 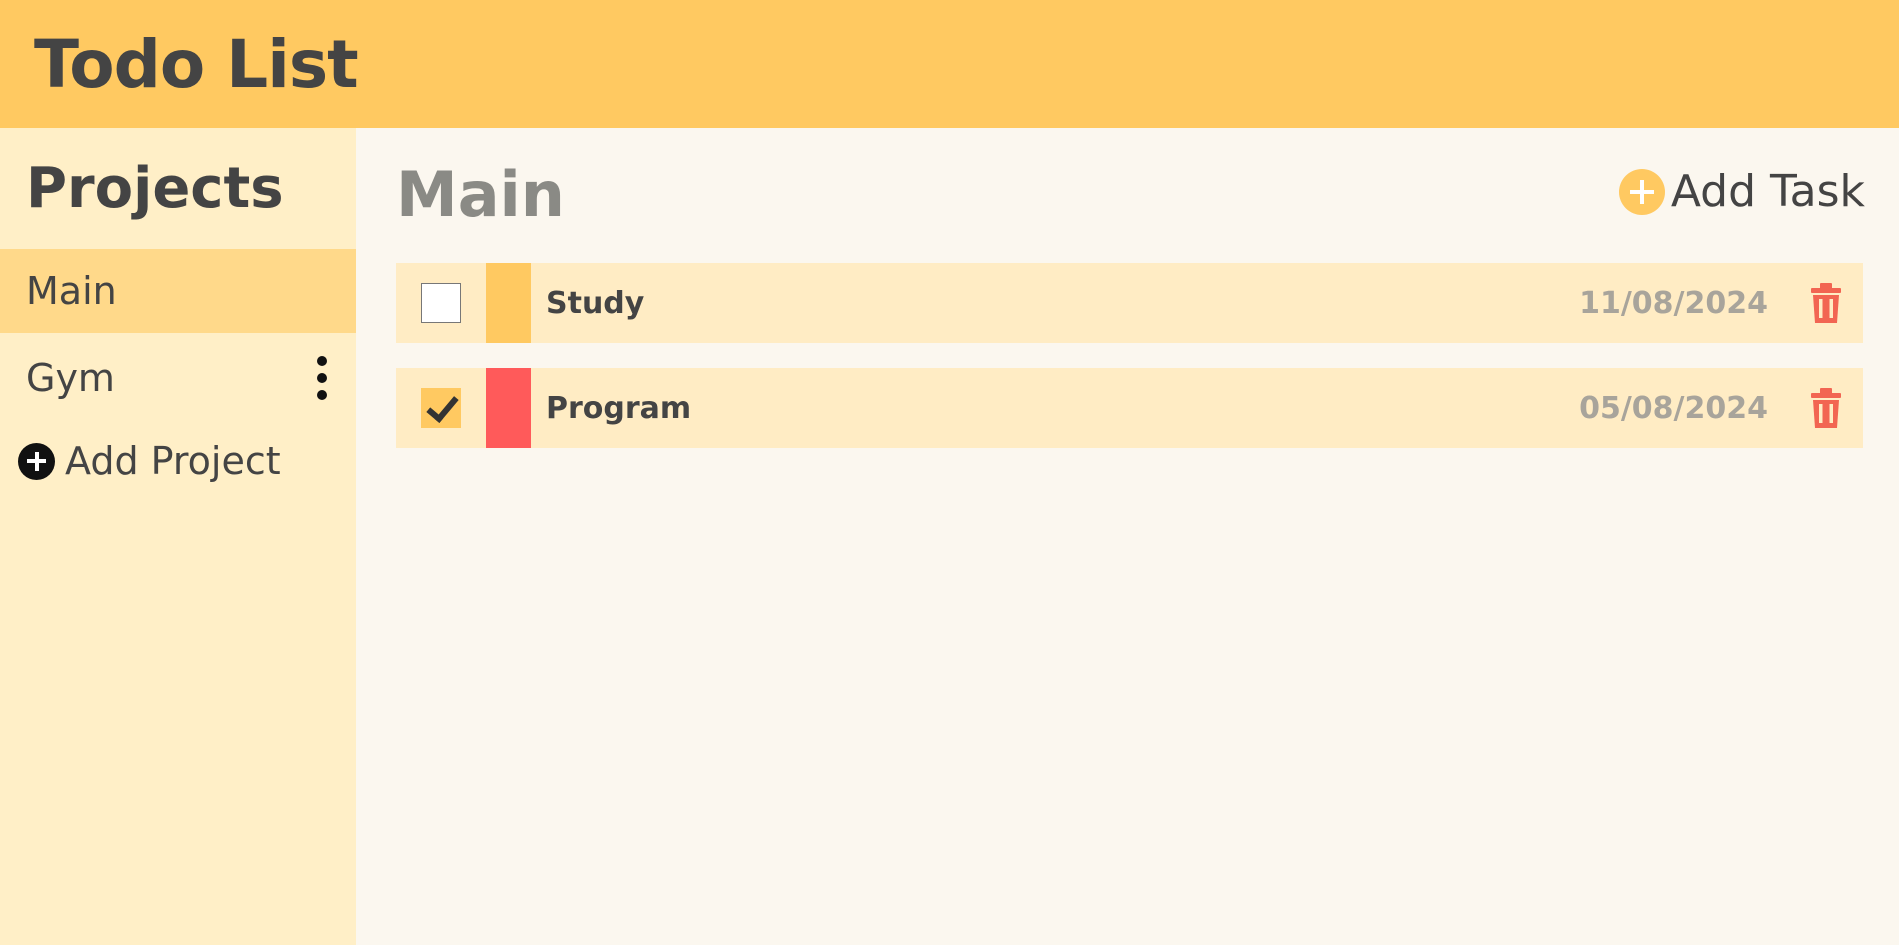 I want to click on sidebar-item-label: Gym, so click(x=70, y=378).